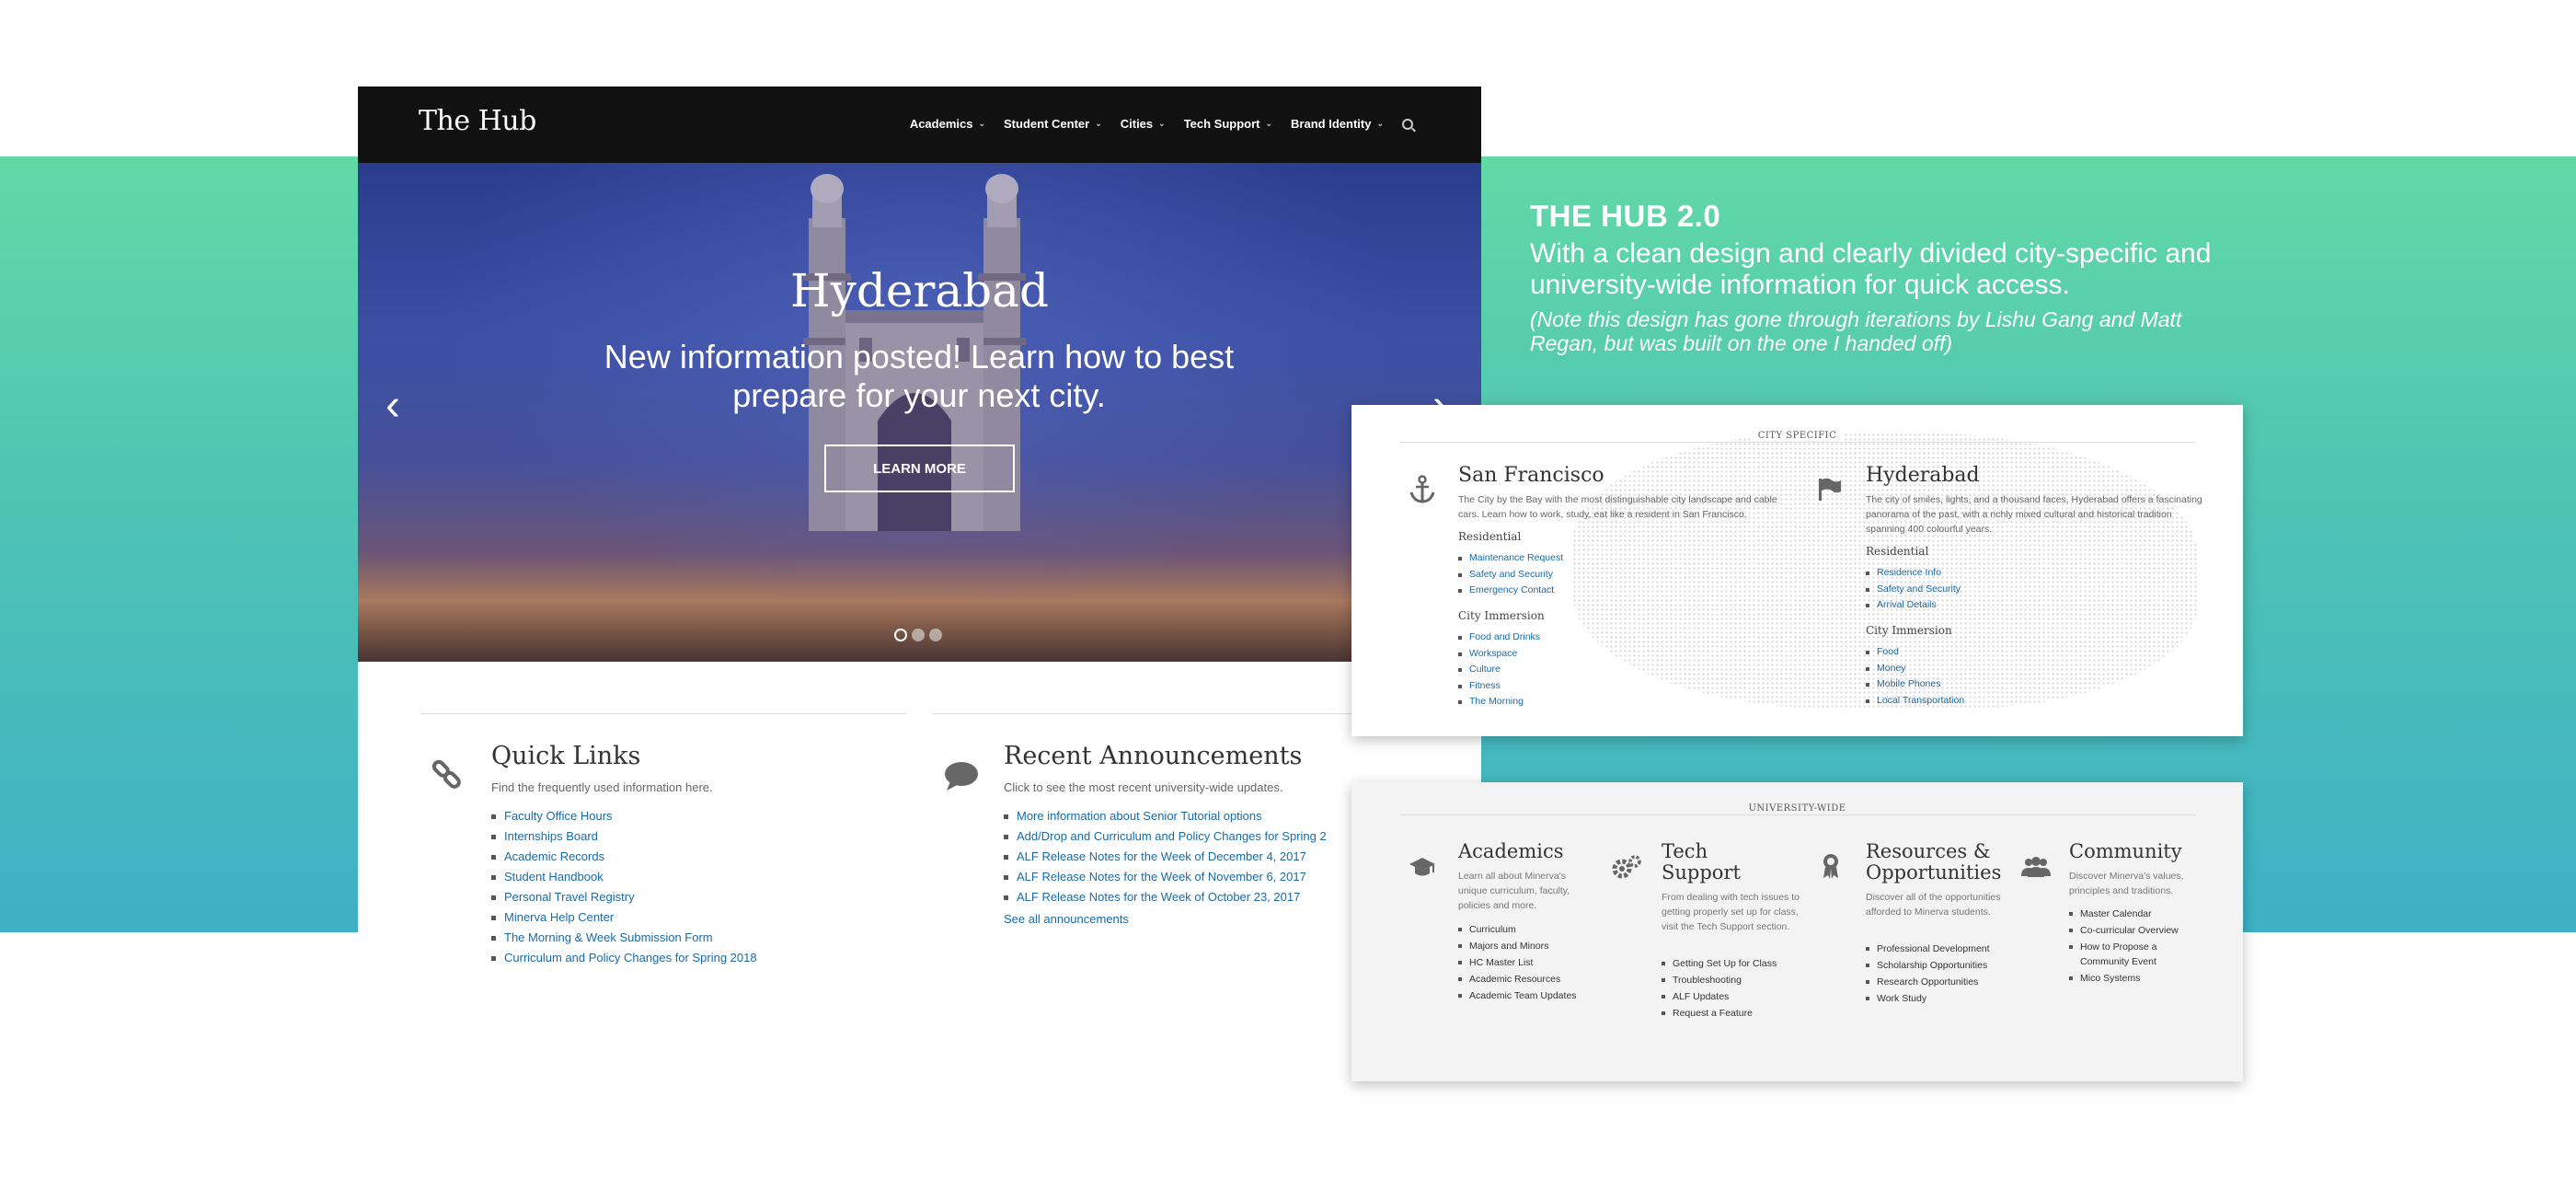 The height and width of the screenshot is (1178, 2576). I want to click on univ-link: HC Master List, so click(1541, 962).